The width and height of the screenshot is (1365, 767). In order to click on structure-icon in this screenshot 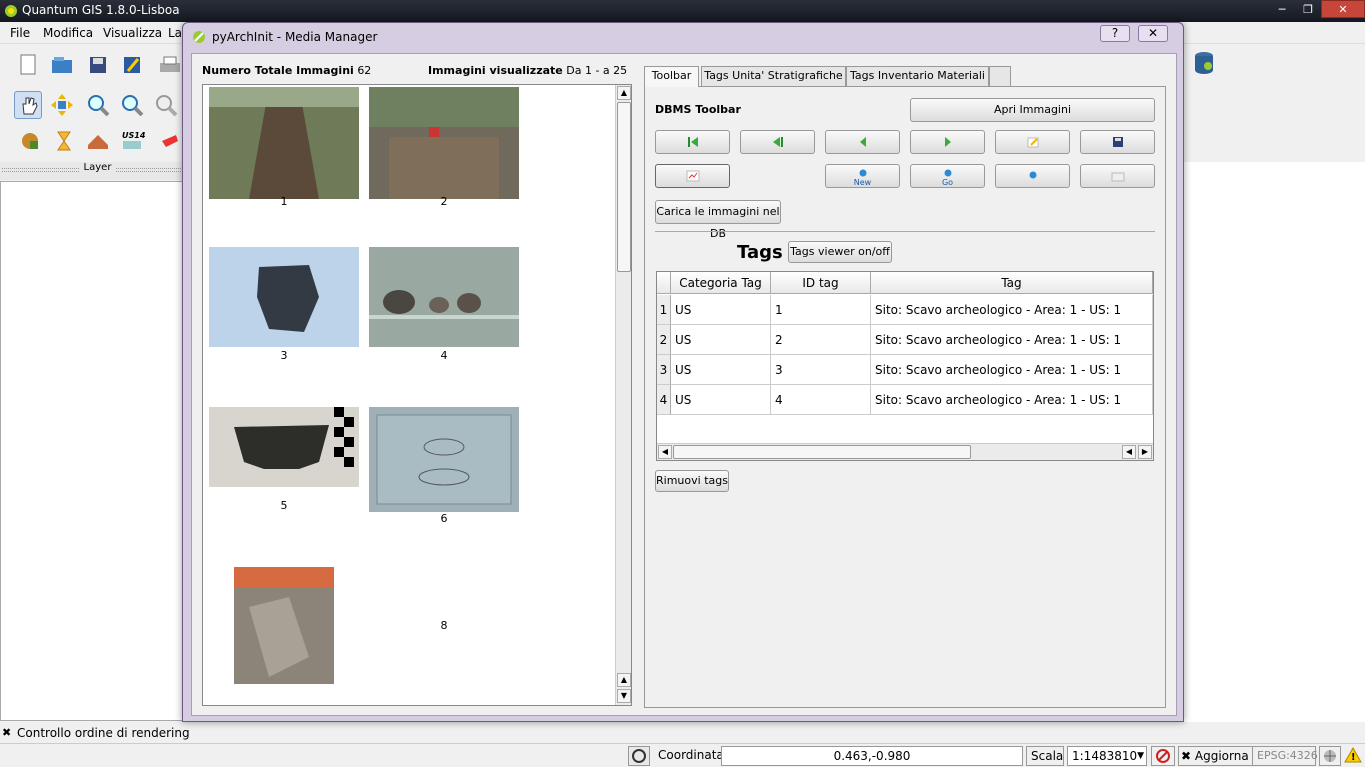, I will do `click(98, 141)`.